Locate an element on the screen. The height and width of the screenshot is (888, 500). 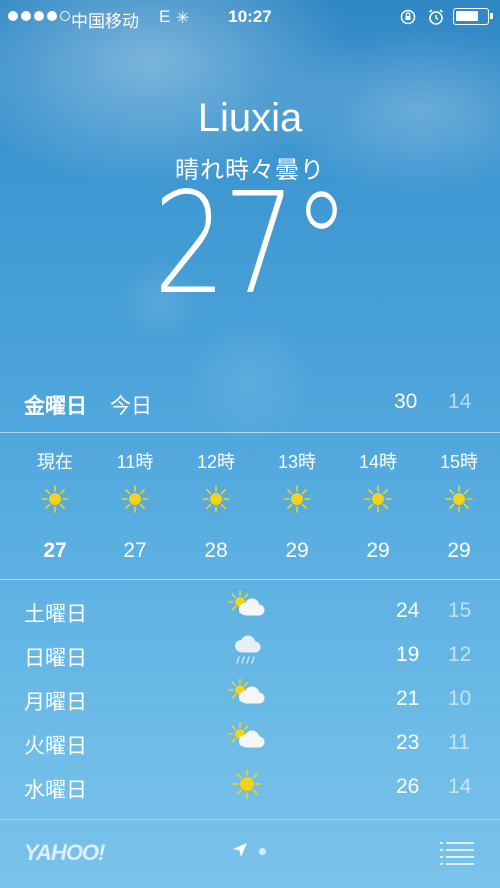
hour-label: 11時 is located at coordinates (135, 462).